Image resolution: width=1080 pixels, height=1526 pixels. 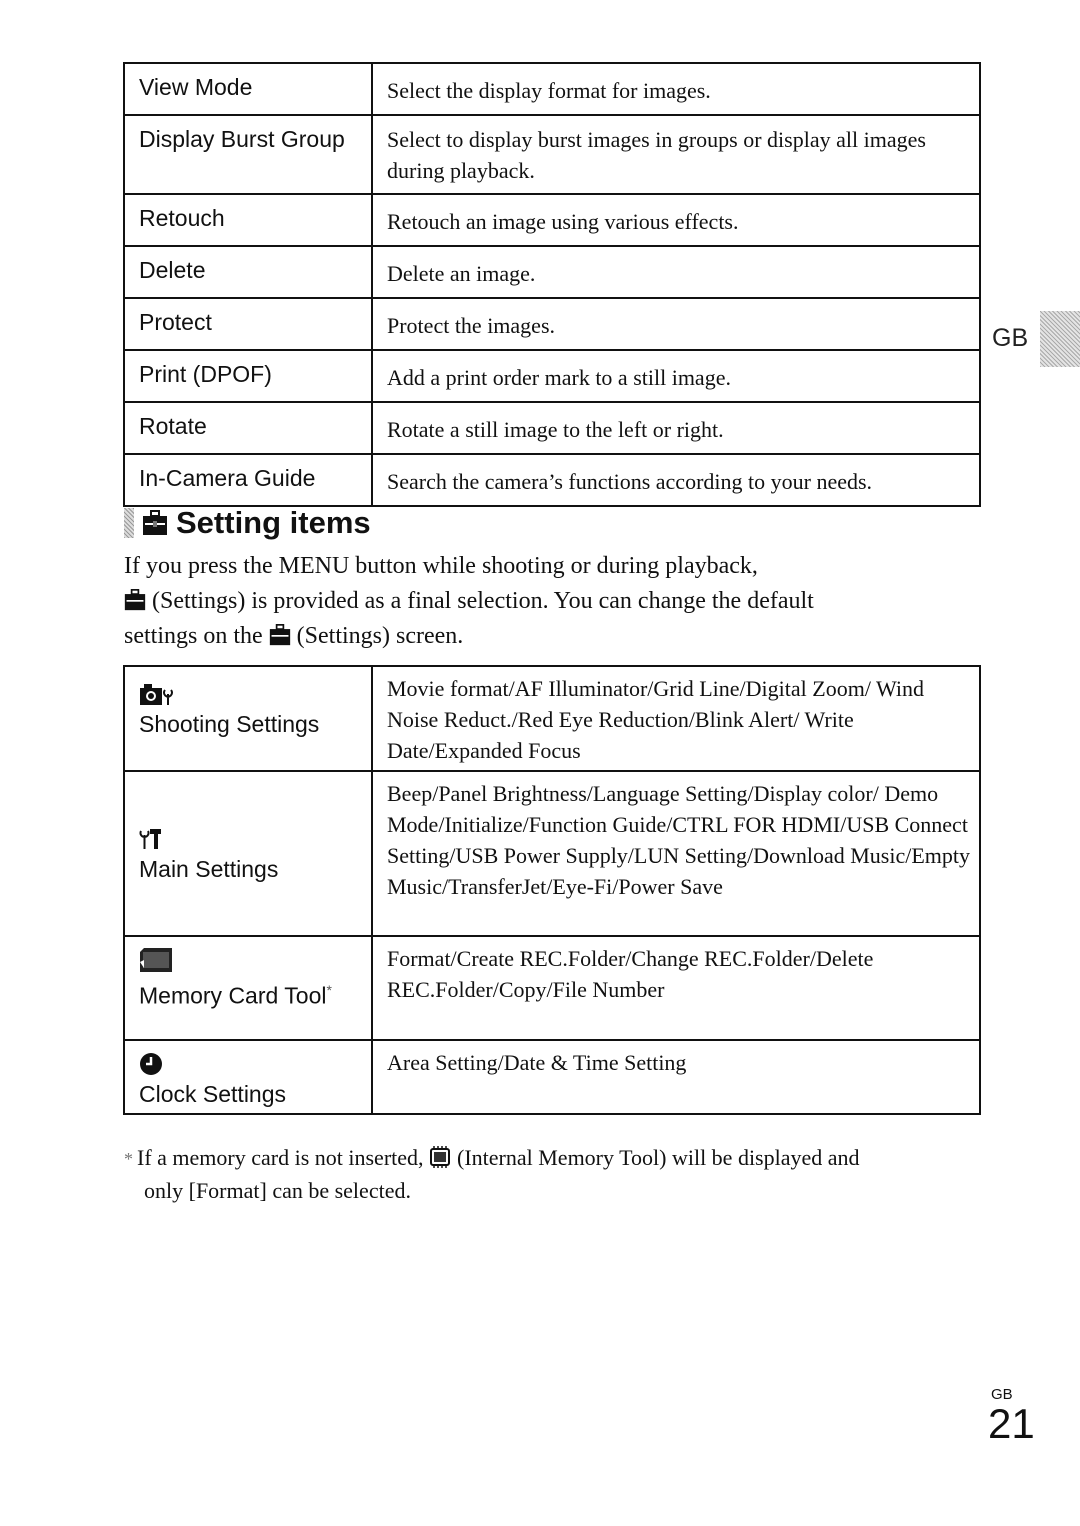 What do you see at coordinates (380, 636) in the screenshot?
I see `intro-line-3b: (Settings) screen.` at bounding box center [380, 636].